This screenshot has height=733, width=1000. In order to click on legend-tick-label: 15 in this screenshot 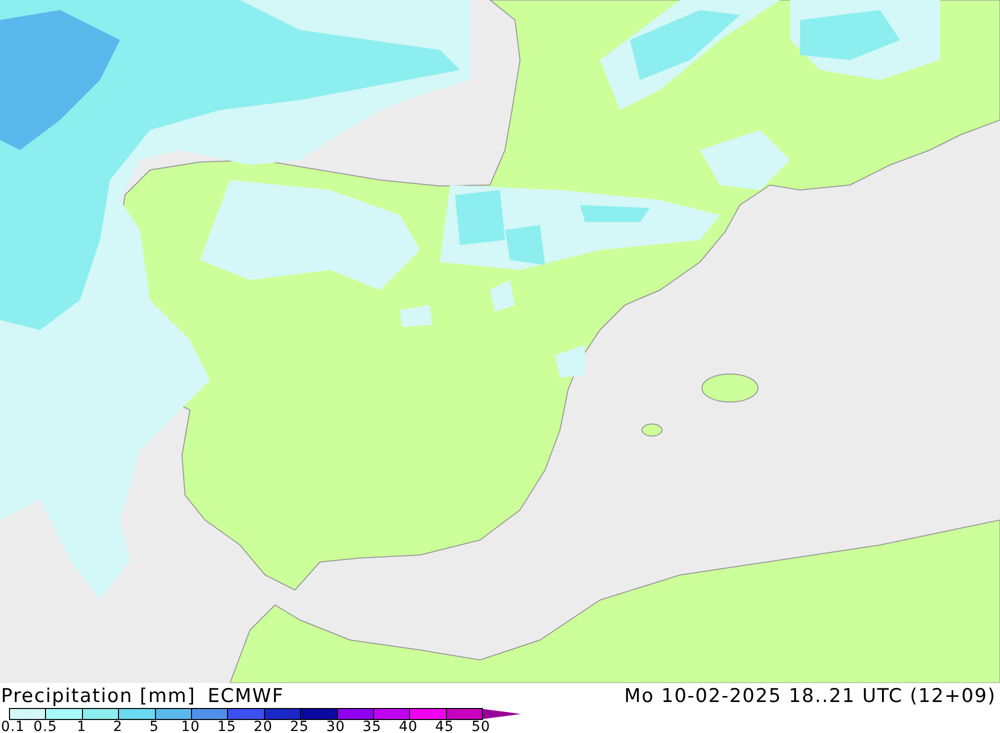, I will do `click(227, 726)`.